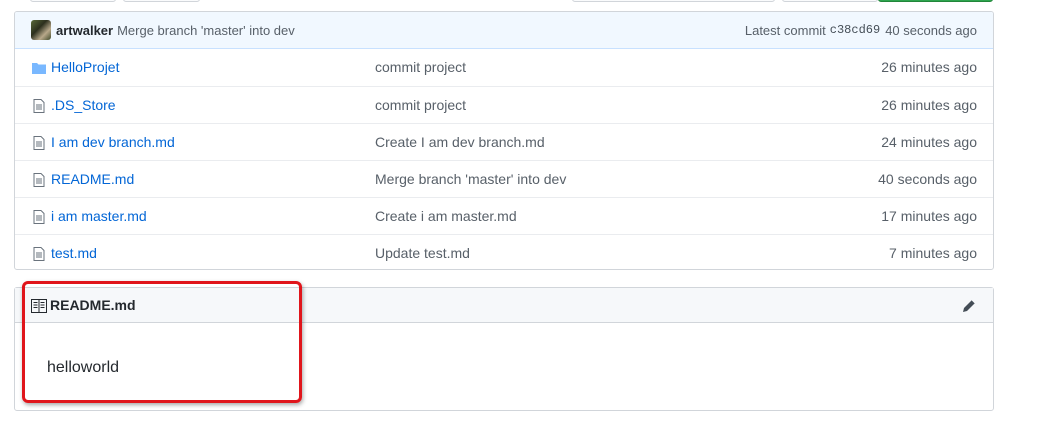  I want to click on file-name-link: i am master.md, so click(99, 216).